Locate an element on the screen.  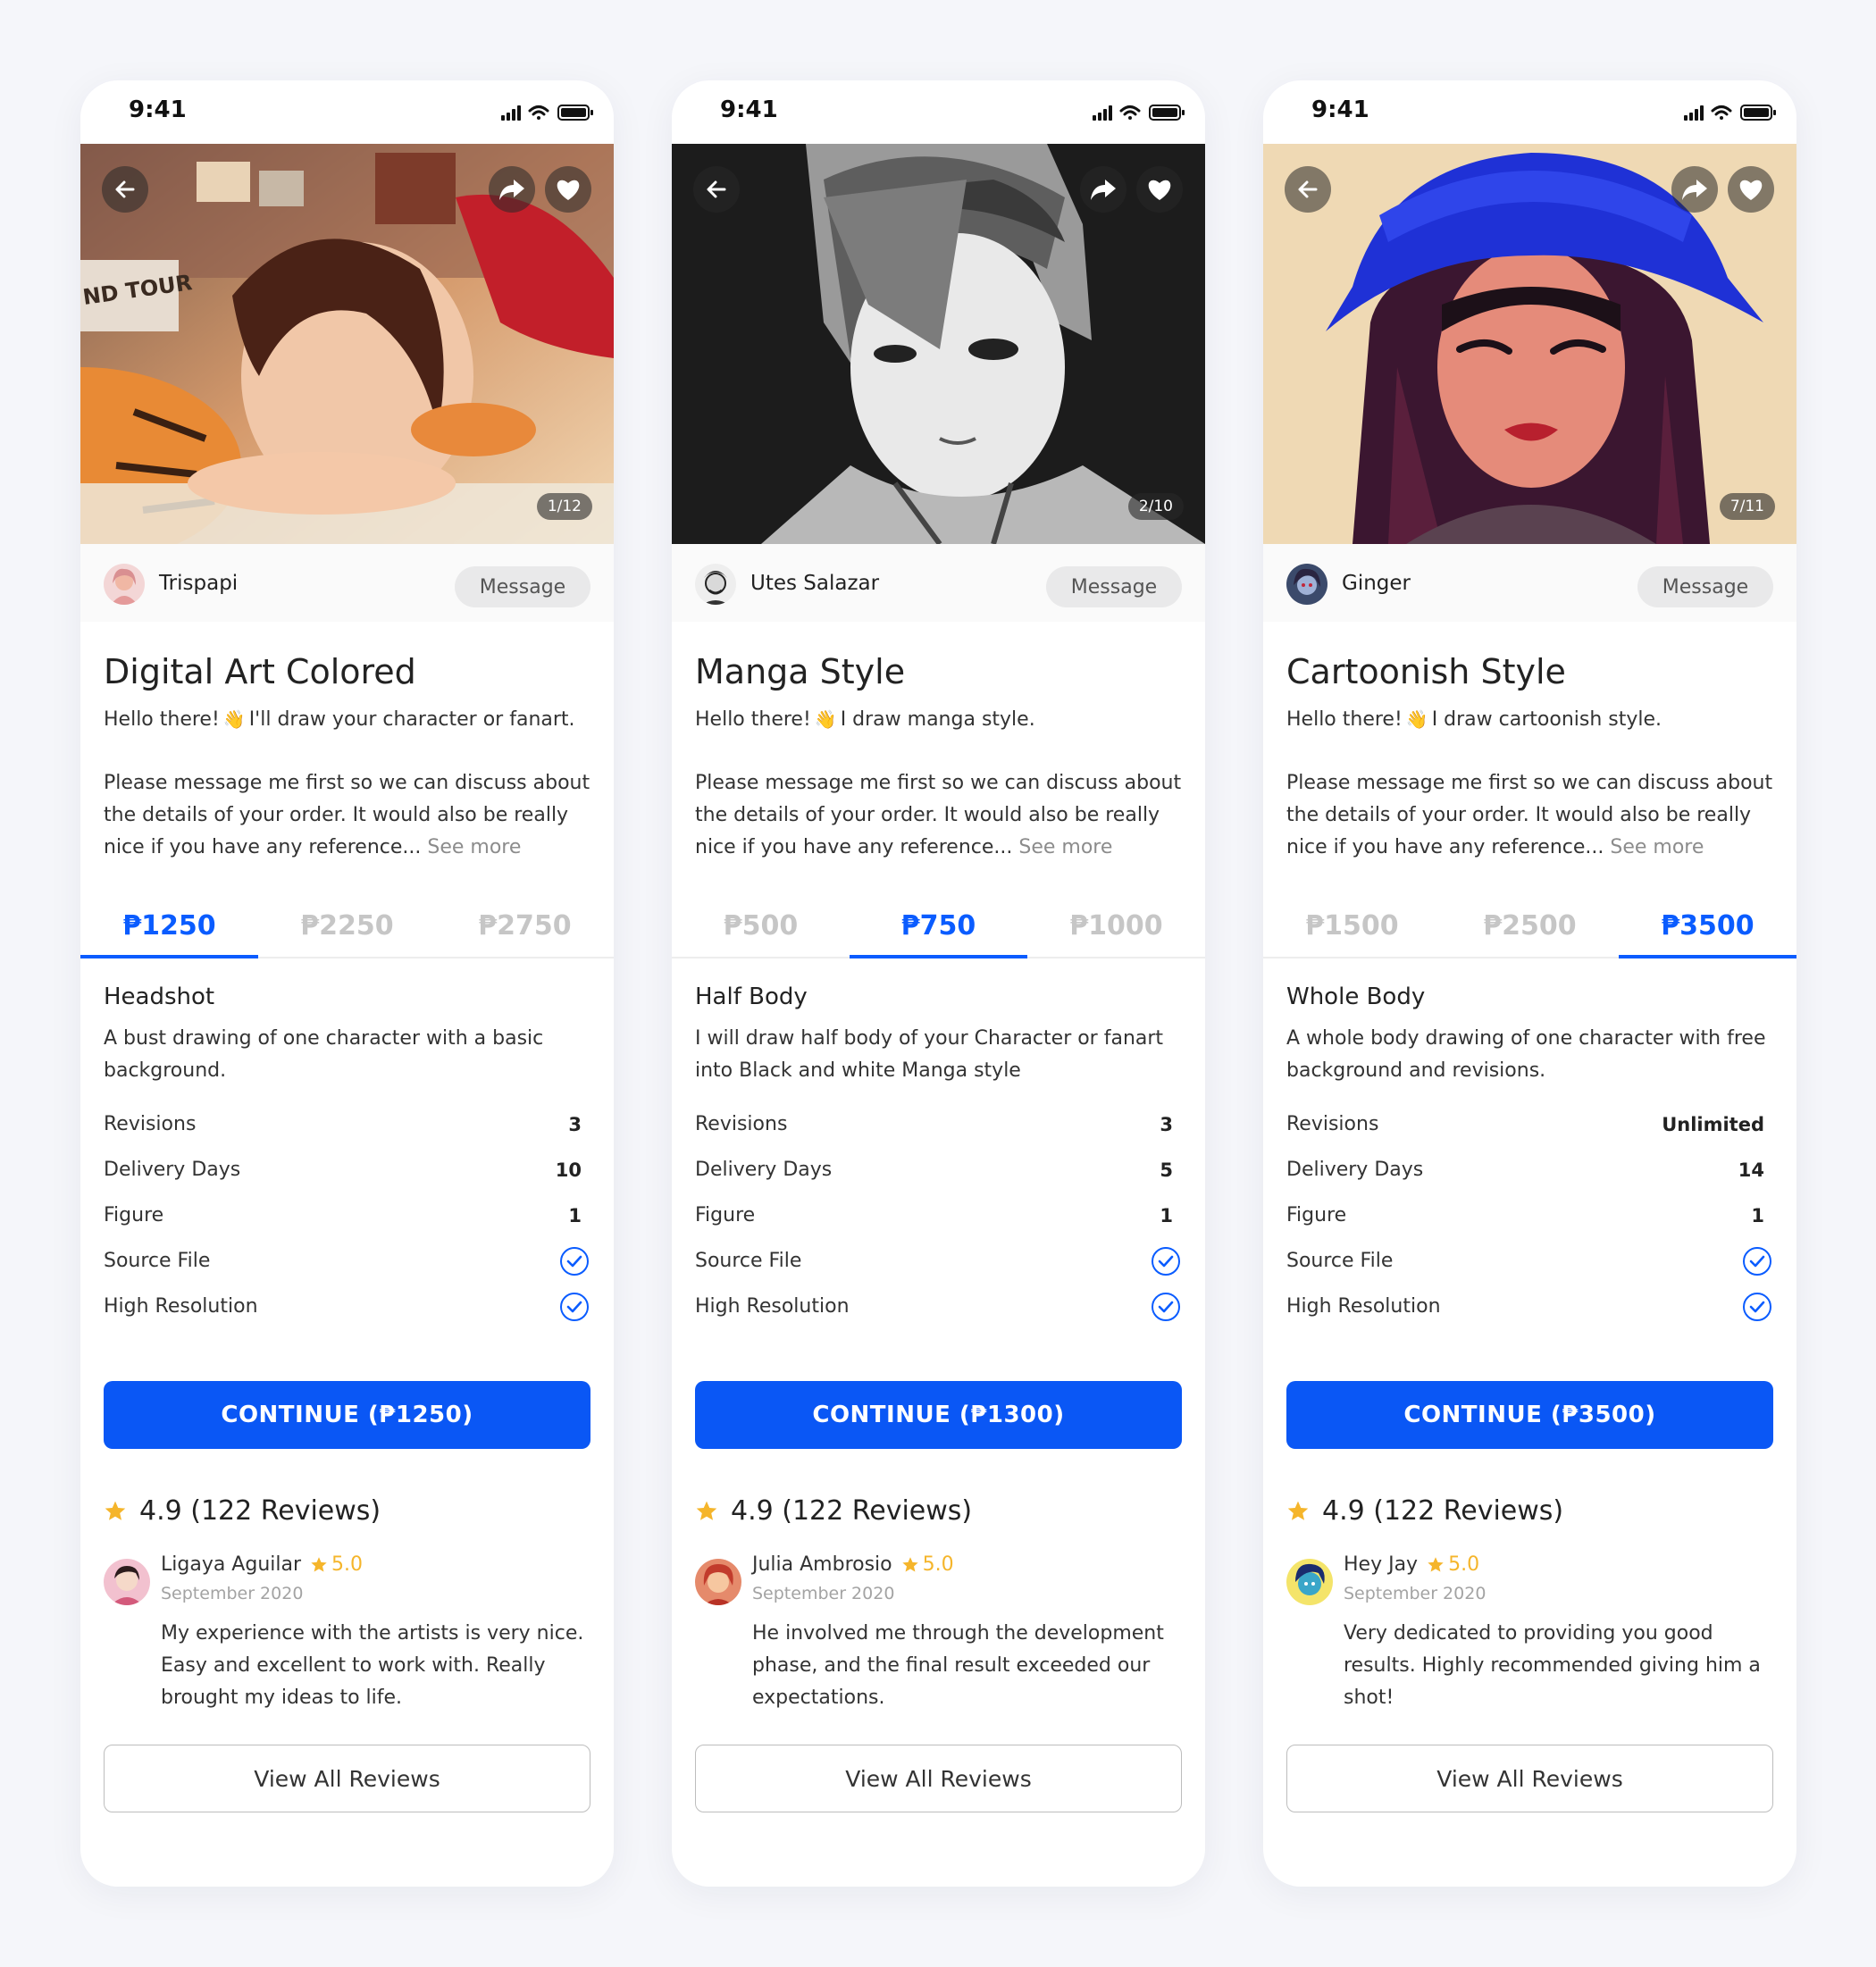
feature-label: Figure is located at coordinates (725, 1215).